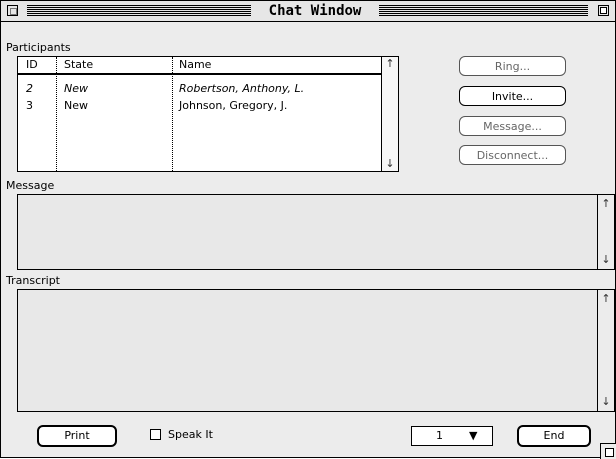 The image size is (616, 459). Describe the element at coordinates (190, 434) in the screenshot. I see `speak-it-label: Speak It` at that location.